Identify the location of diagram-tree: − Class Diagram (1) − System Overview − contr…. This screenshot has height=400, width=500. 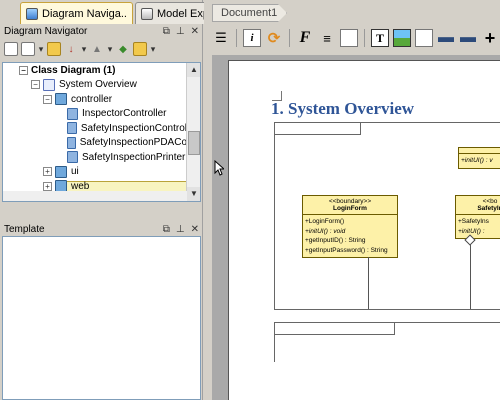
(101, 132).